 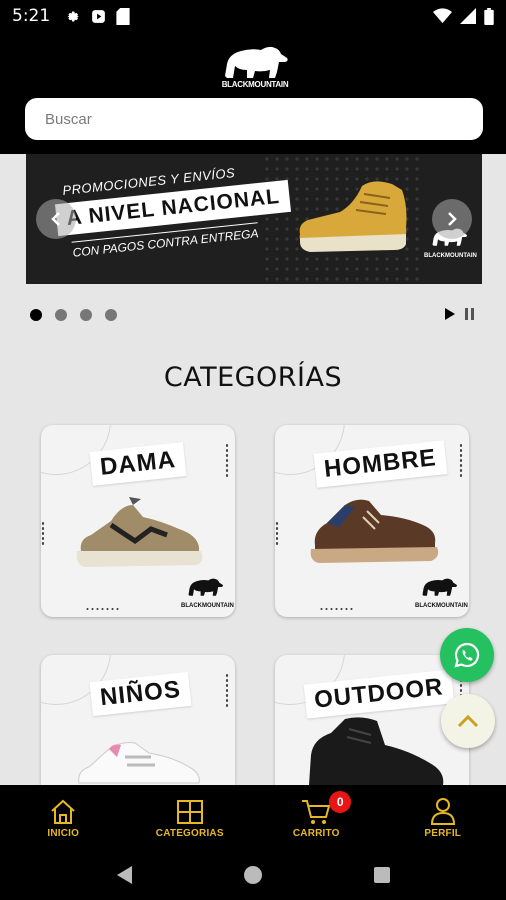 I want to click on status-bar: 5:21, so click(x=253, y=16).